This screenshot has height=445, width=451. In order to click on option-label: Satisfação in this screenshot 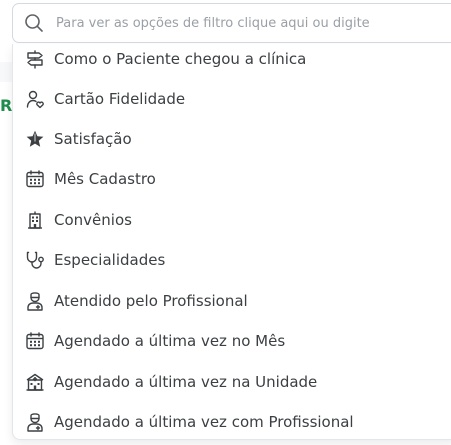, I will do `click(93, 139)`.